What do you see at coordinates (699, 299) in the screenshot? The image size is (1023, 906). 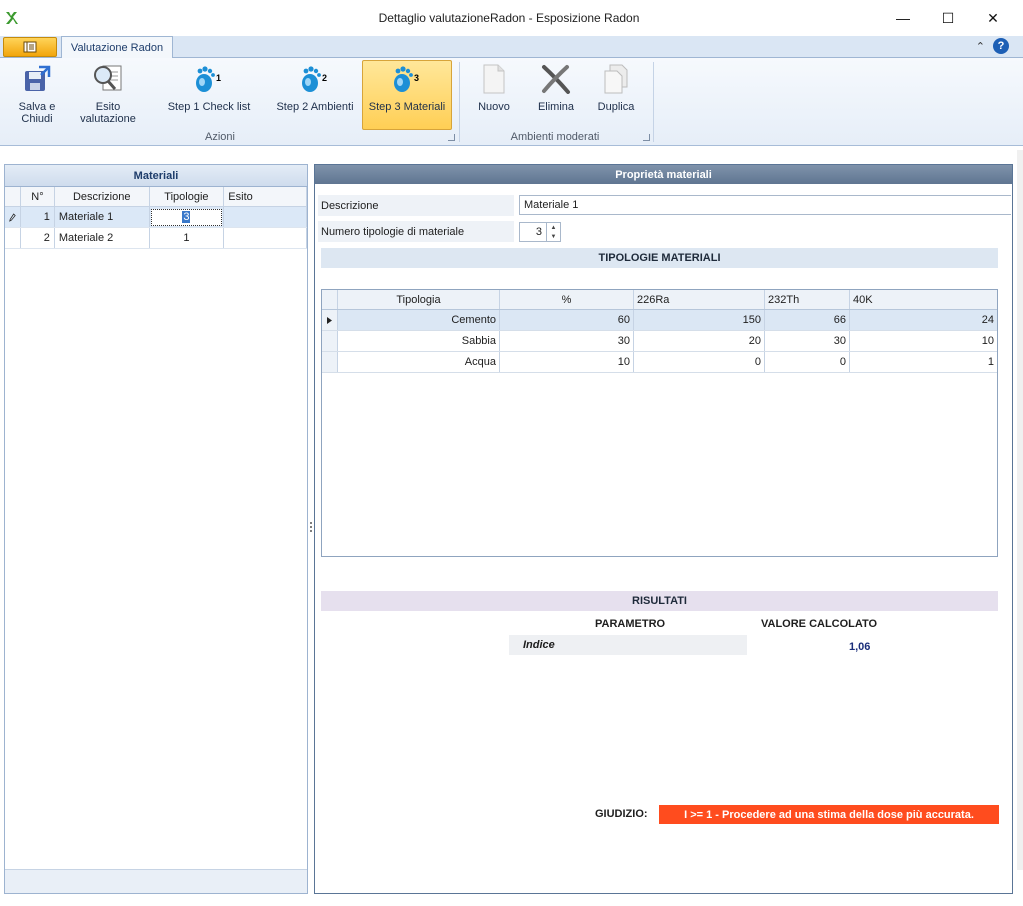 I see `col-header-226ra: 226Ra` at bounding box center [699, 299].